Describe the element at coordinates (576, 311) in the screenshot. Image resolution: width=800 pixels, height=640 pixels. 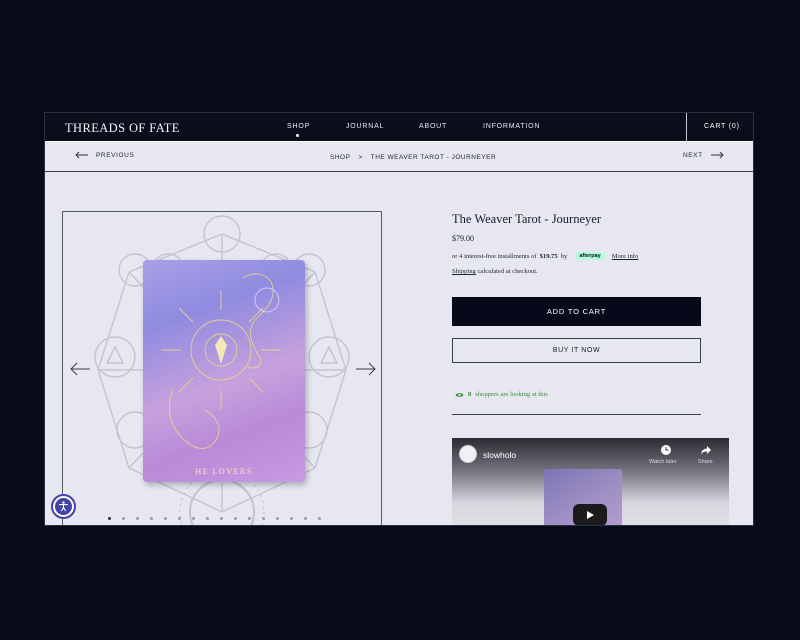
I see `add-to-cart-button: ADD TO CART` at that location.